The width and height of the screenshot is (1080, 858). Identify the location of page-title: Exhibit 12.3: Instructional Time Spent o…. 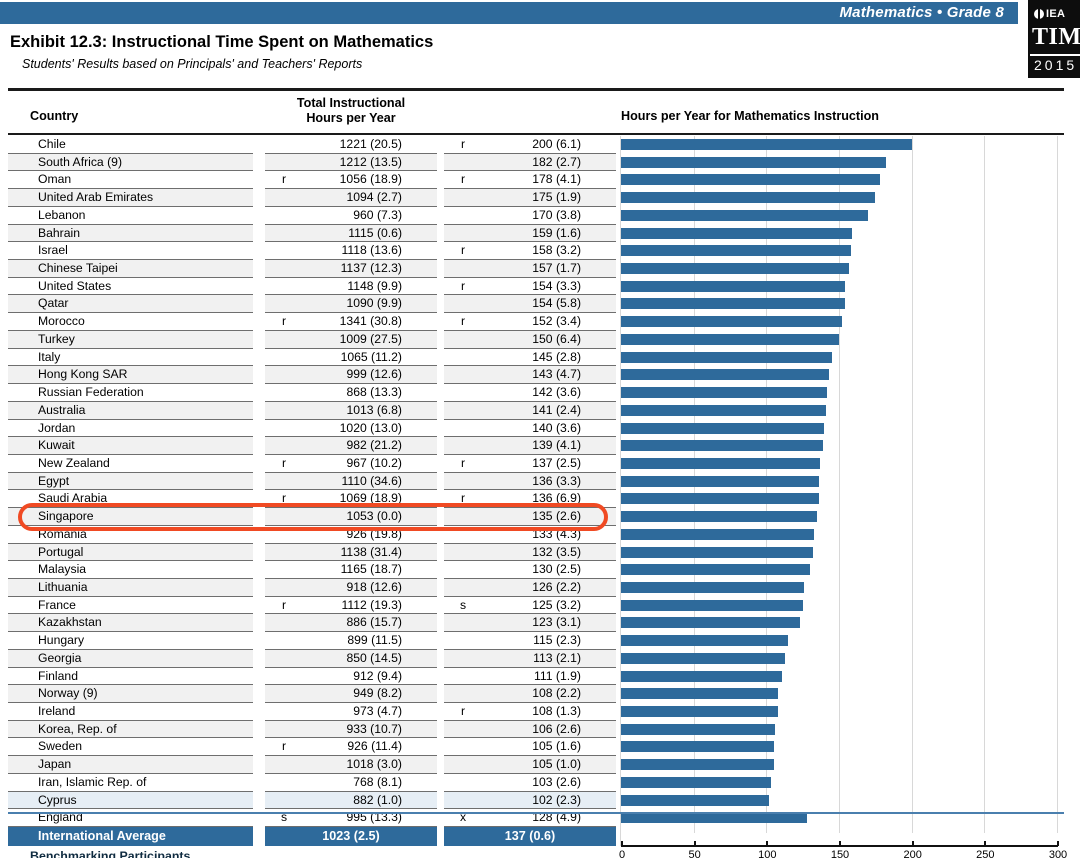
(222, 42).